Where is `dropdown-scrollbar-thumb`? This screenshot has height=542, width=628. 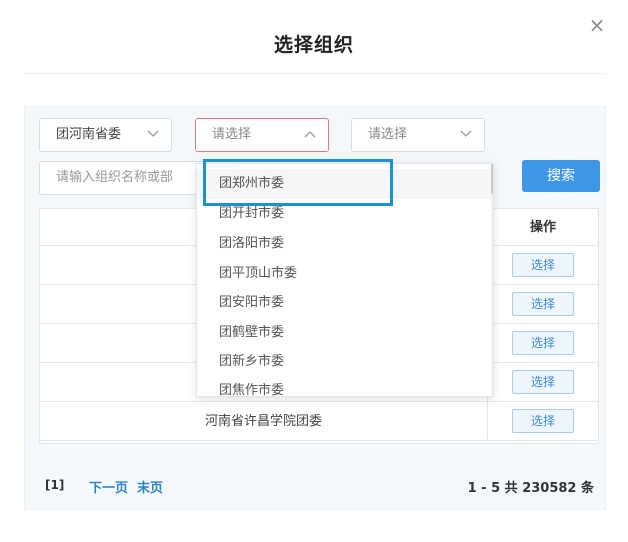
dropdown-scrollbar-thumb is located at coordinates (492, 179).